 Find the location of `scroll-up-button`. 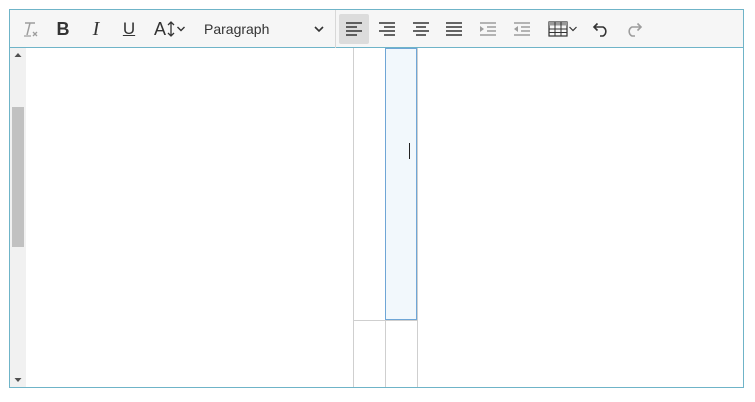

scroll-up-button is located at coordinates (18, 55).